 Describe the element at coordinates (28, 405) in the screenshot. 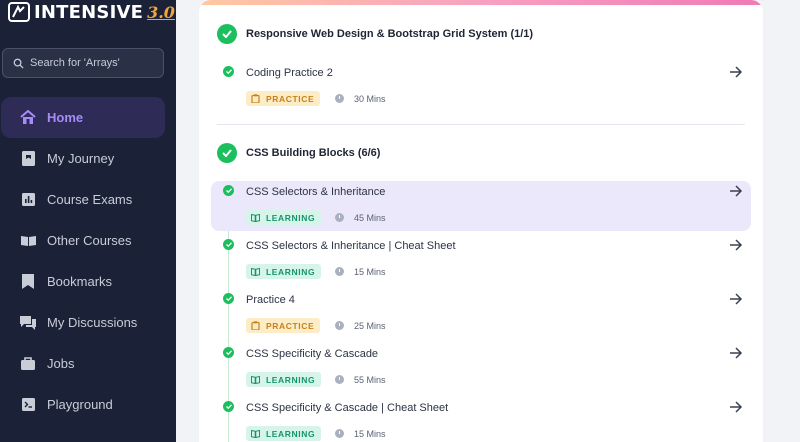

I see `terminal-icon` at that location.